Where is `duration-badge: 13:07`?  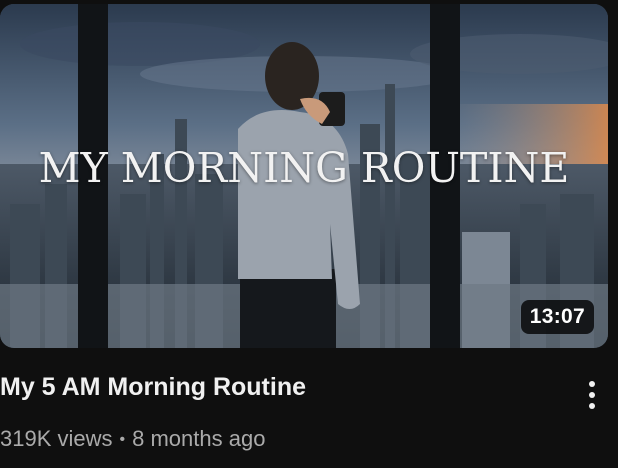 duration-badge: 13:07 is located at coordinates (557, 317).